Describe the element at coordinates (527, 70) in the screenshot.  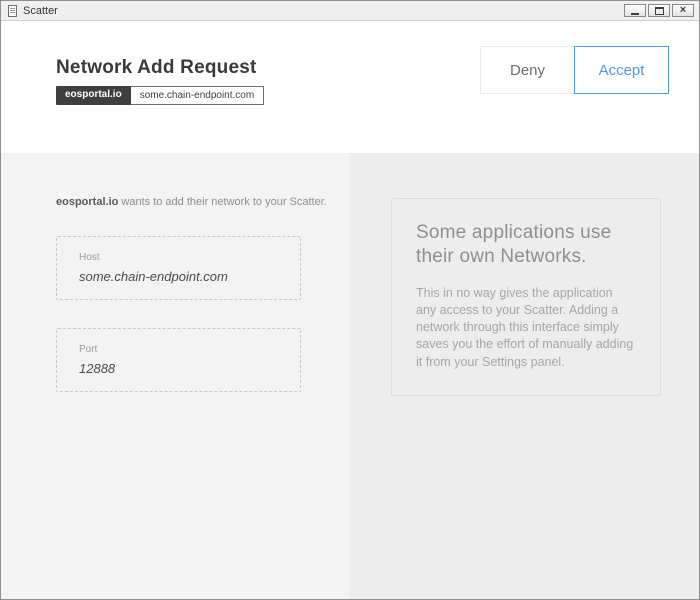
I see `deny-button: Deny` at that location.